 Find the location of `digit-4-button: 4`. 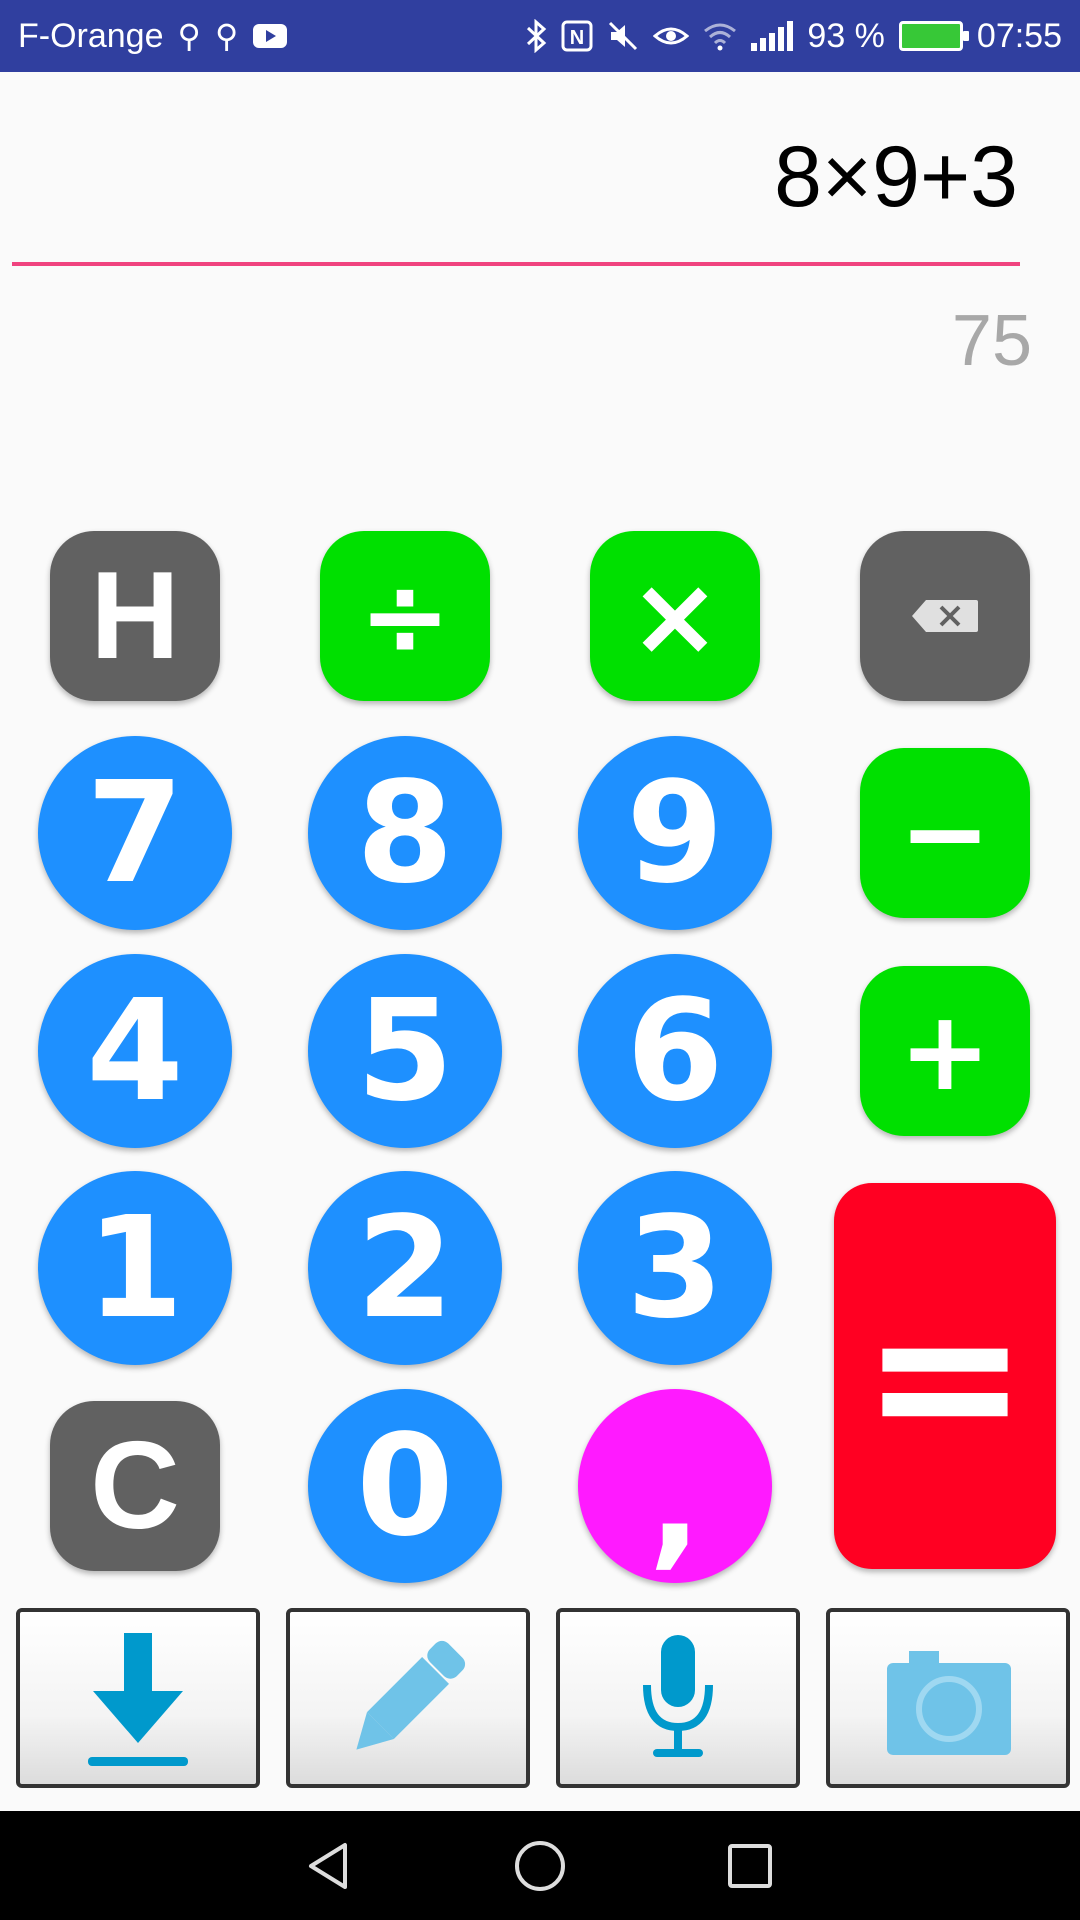

digit-4-button: 4 is located at coordinates (135, 1051).